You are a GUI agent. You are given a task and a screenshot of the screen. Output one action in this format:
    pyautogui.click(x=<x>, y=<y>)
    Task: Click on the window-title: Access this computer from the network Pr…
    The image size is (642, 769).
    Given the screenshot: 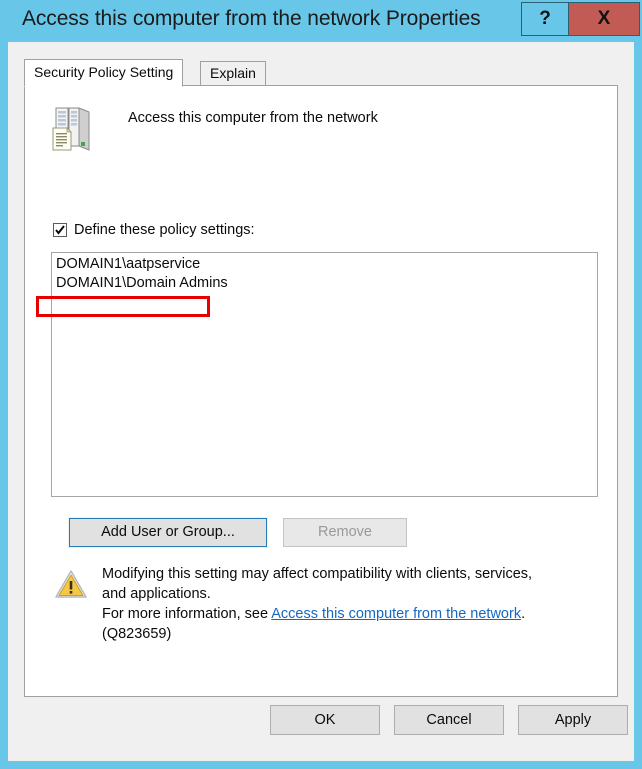 What is the action you would take?
    pyautogui.click(x=251, y=18)
    